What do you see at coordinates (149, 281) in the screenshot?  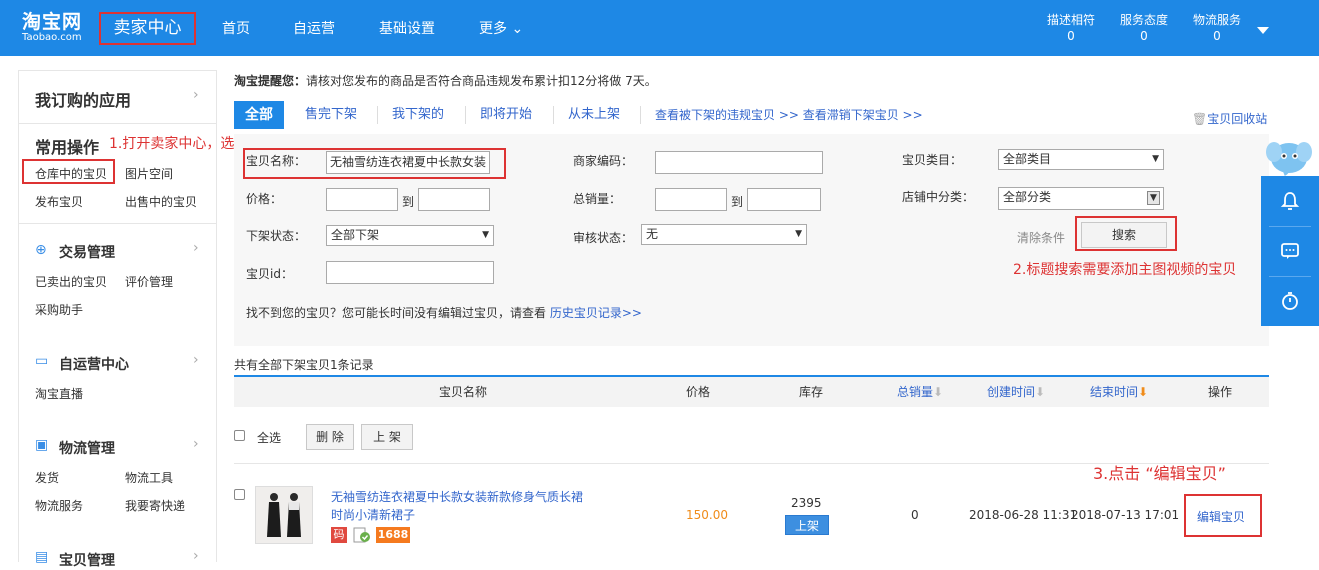 I see `sidebar-item-reviews: 评价管理` at bounding box center [149, 281].